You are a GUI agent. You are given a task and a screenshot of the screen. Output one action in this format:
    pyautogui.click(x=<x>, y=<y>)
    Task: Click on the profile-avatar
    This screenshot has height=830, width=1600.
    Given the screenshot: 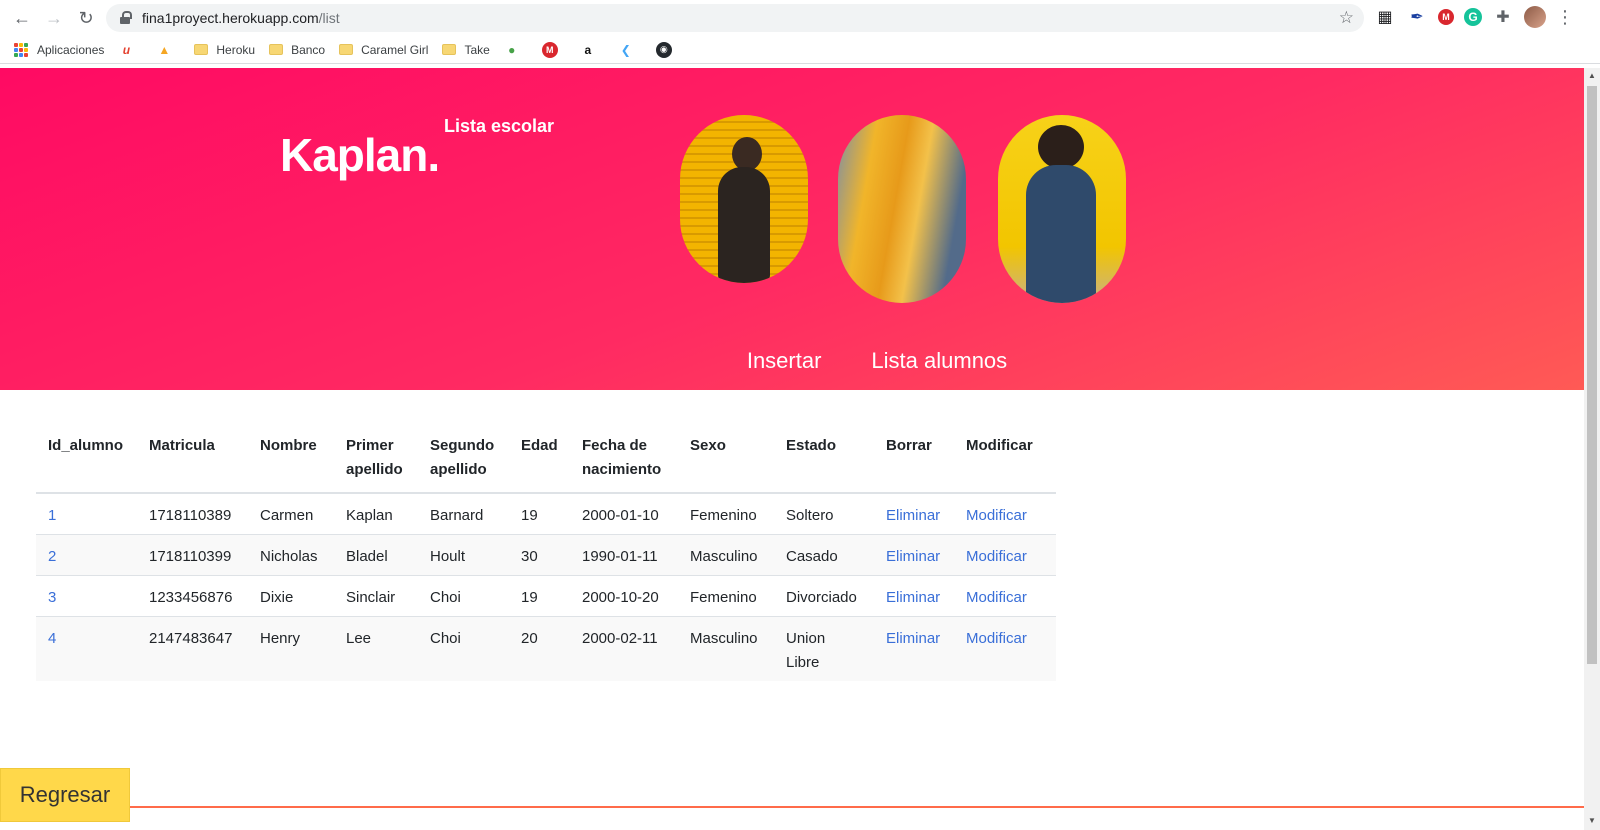 What is the action you would take?
    pyautogui.click(x=1535, y=17)
    